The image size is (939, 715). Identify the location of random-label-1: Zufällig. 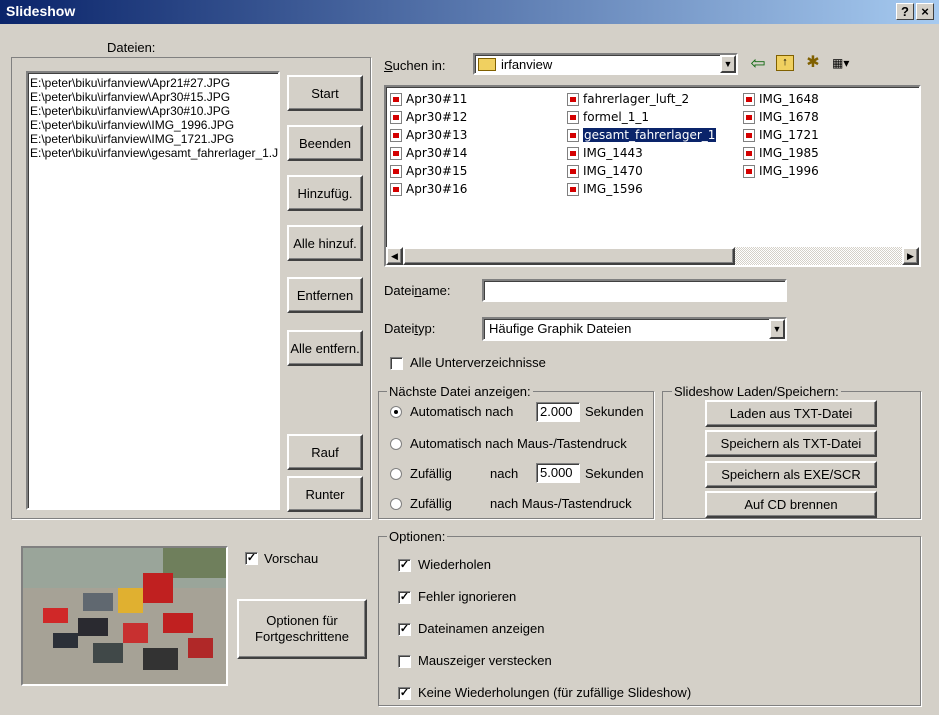
(431, 473).